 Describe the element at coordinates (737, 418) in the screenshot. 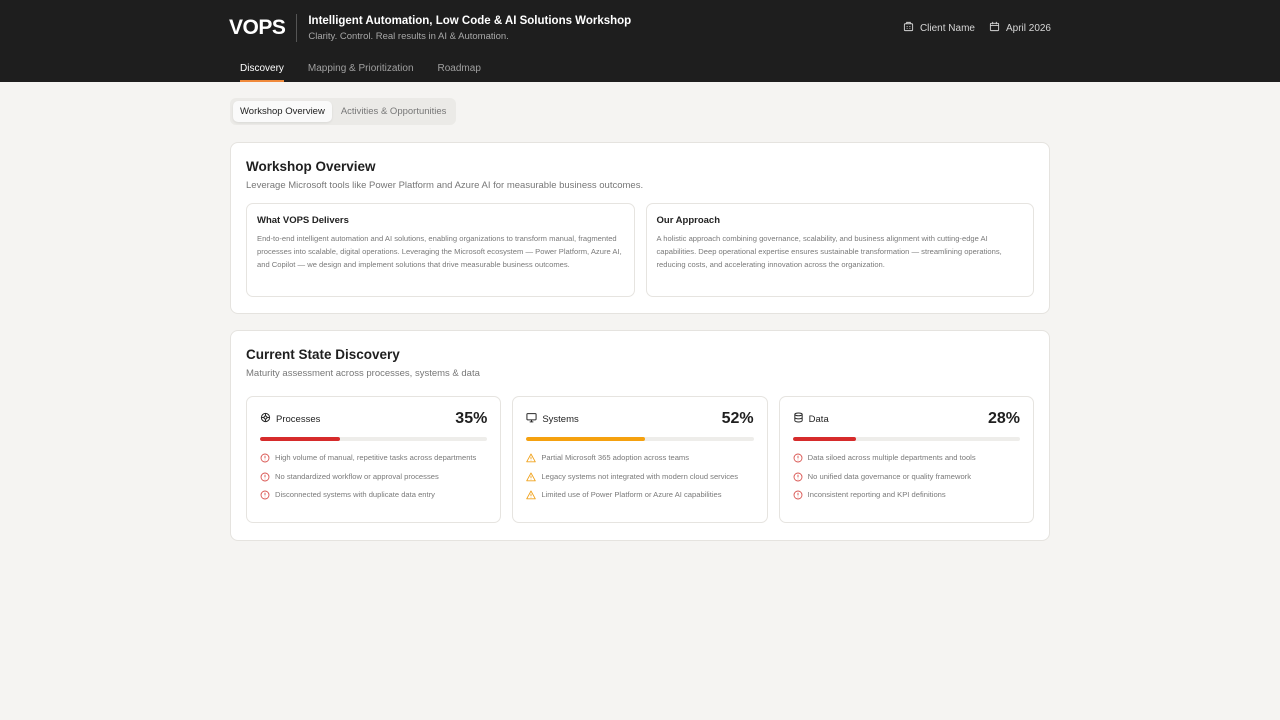

I see `metric-percent: 52%` at that location.